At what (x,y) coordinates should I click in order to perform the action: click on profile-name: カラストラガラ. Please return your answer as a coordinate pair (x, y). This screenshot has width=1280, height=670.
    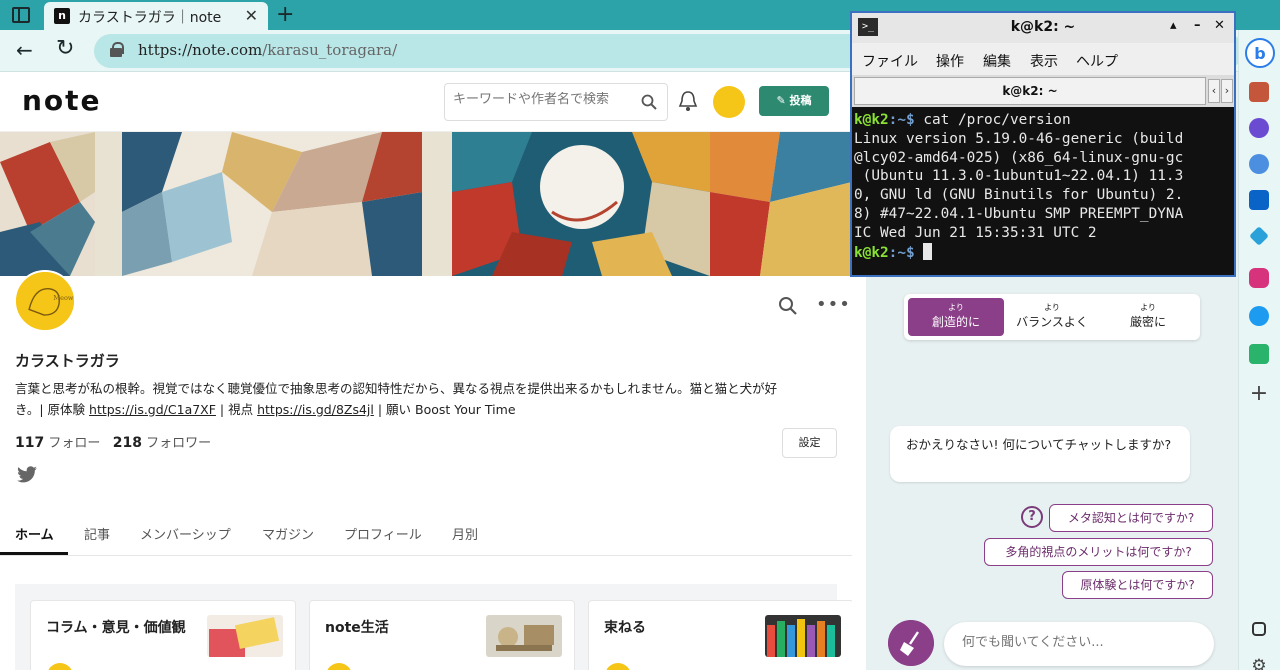
    Looking at the image, I should click on (67, 361).